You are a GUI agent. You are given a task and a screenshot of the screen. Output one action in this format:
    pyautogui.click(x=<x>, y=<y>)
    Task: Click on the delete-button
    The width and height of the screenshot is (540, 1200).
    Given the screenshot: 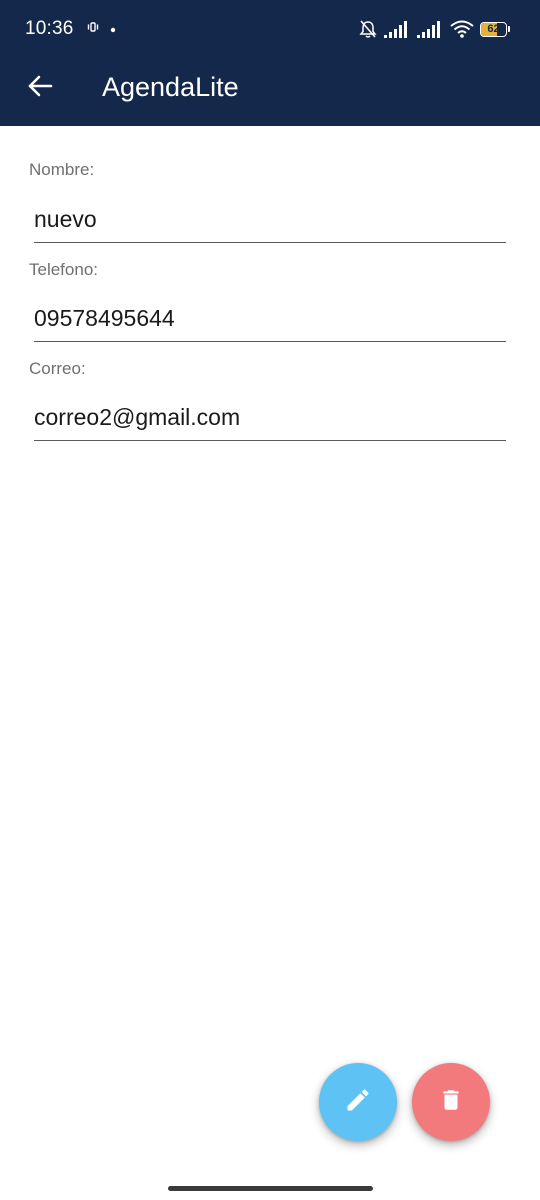 What is the action you would take?
    pyautogui.click(x=451, y=1102)
    